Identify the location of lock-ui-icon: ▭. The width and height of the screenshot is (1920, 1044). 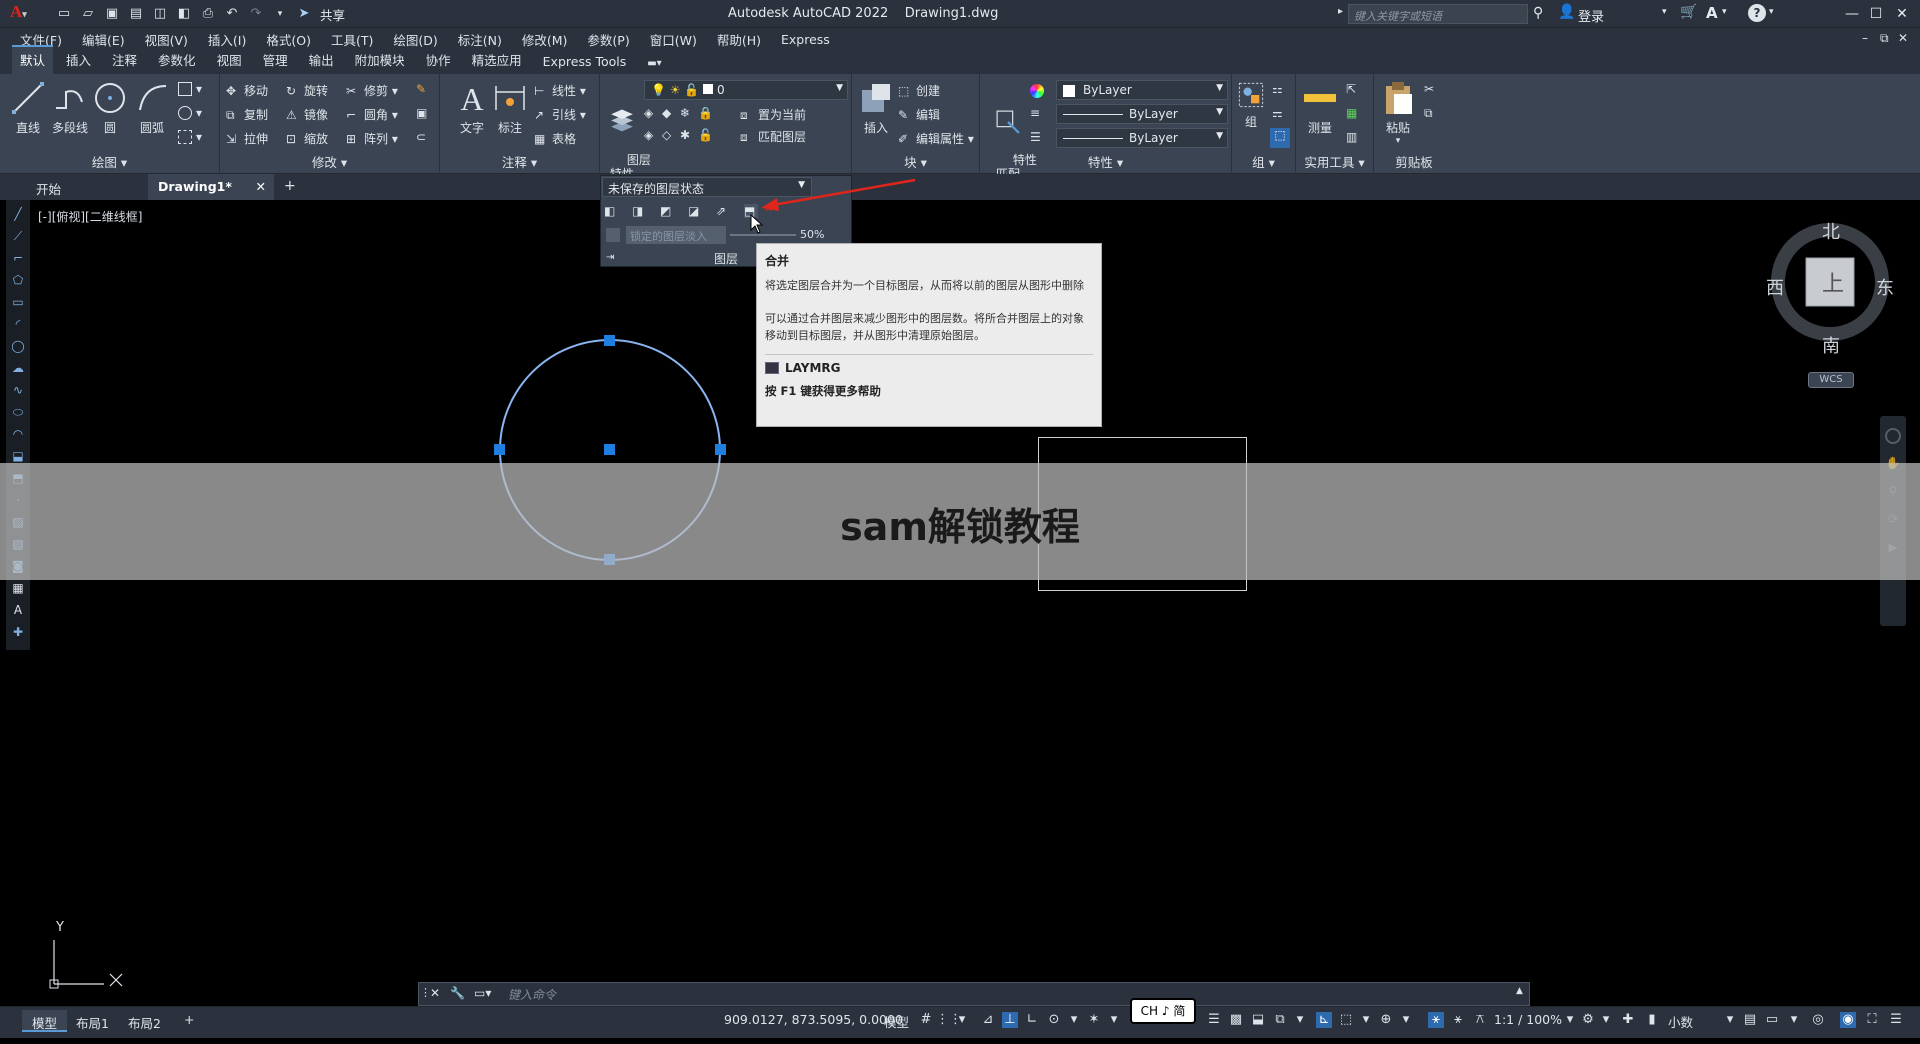
(1772, 1020).